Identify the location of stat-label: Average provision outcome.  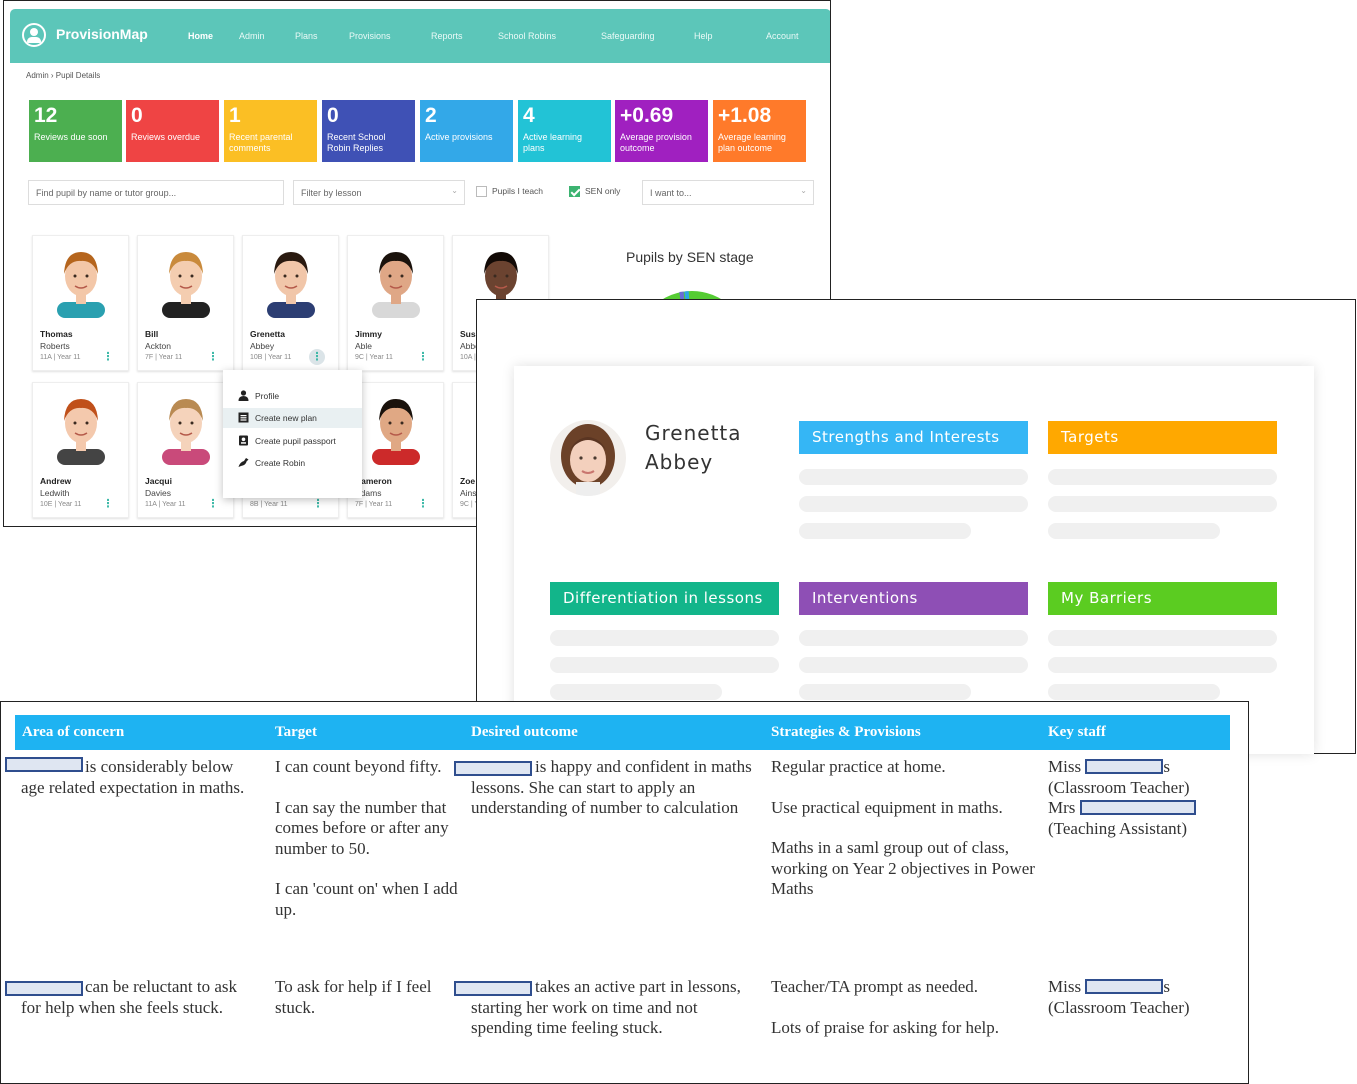
(656, 142).